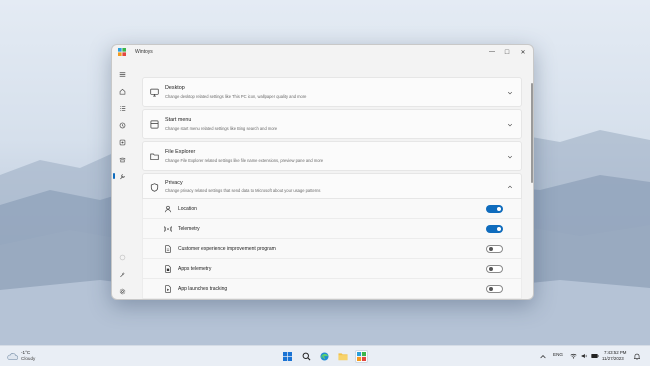 Image resolution: width=650 pixels, height=366 pixels. I want to click on nav-item-account, so click(122, 257).